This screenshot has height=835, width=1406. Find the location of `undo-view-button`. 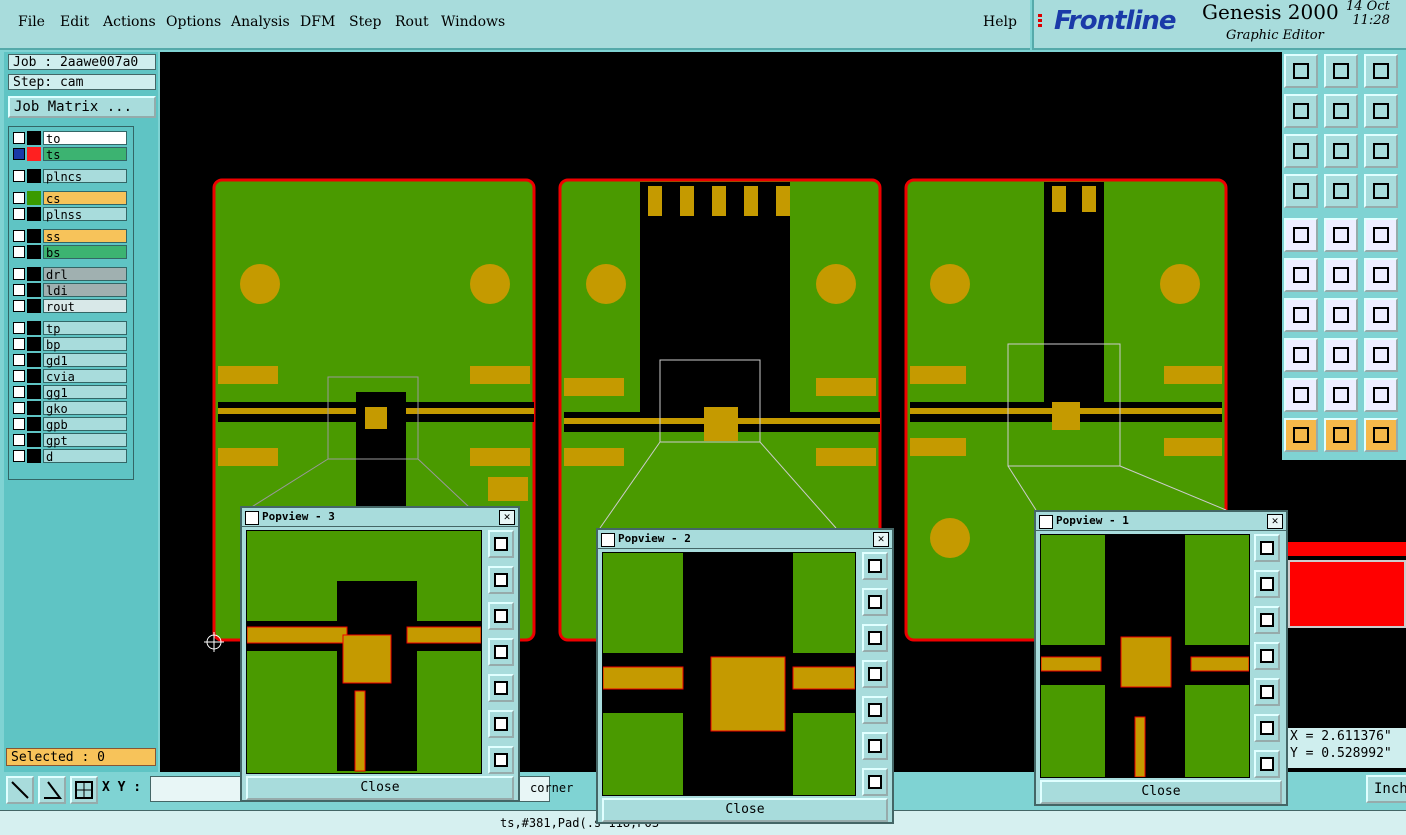

undo-view-button is located at coordinates (1381, 111).